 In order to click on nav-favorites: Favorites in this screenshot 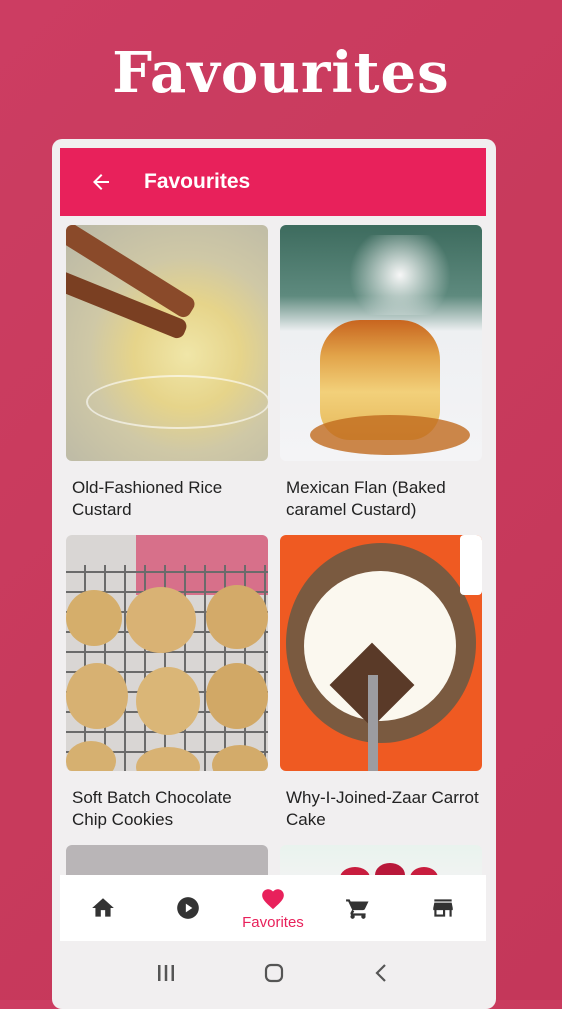, I will do `click(273, 908)`.